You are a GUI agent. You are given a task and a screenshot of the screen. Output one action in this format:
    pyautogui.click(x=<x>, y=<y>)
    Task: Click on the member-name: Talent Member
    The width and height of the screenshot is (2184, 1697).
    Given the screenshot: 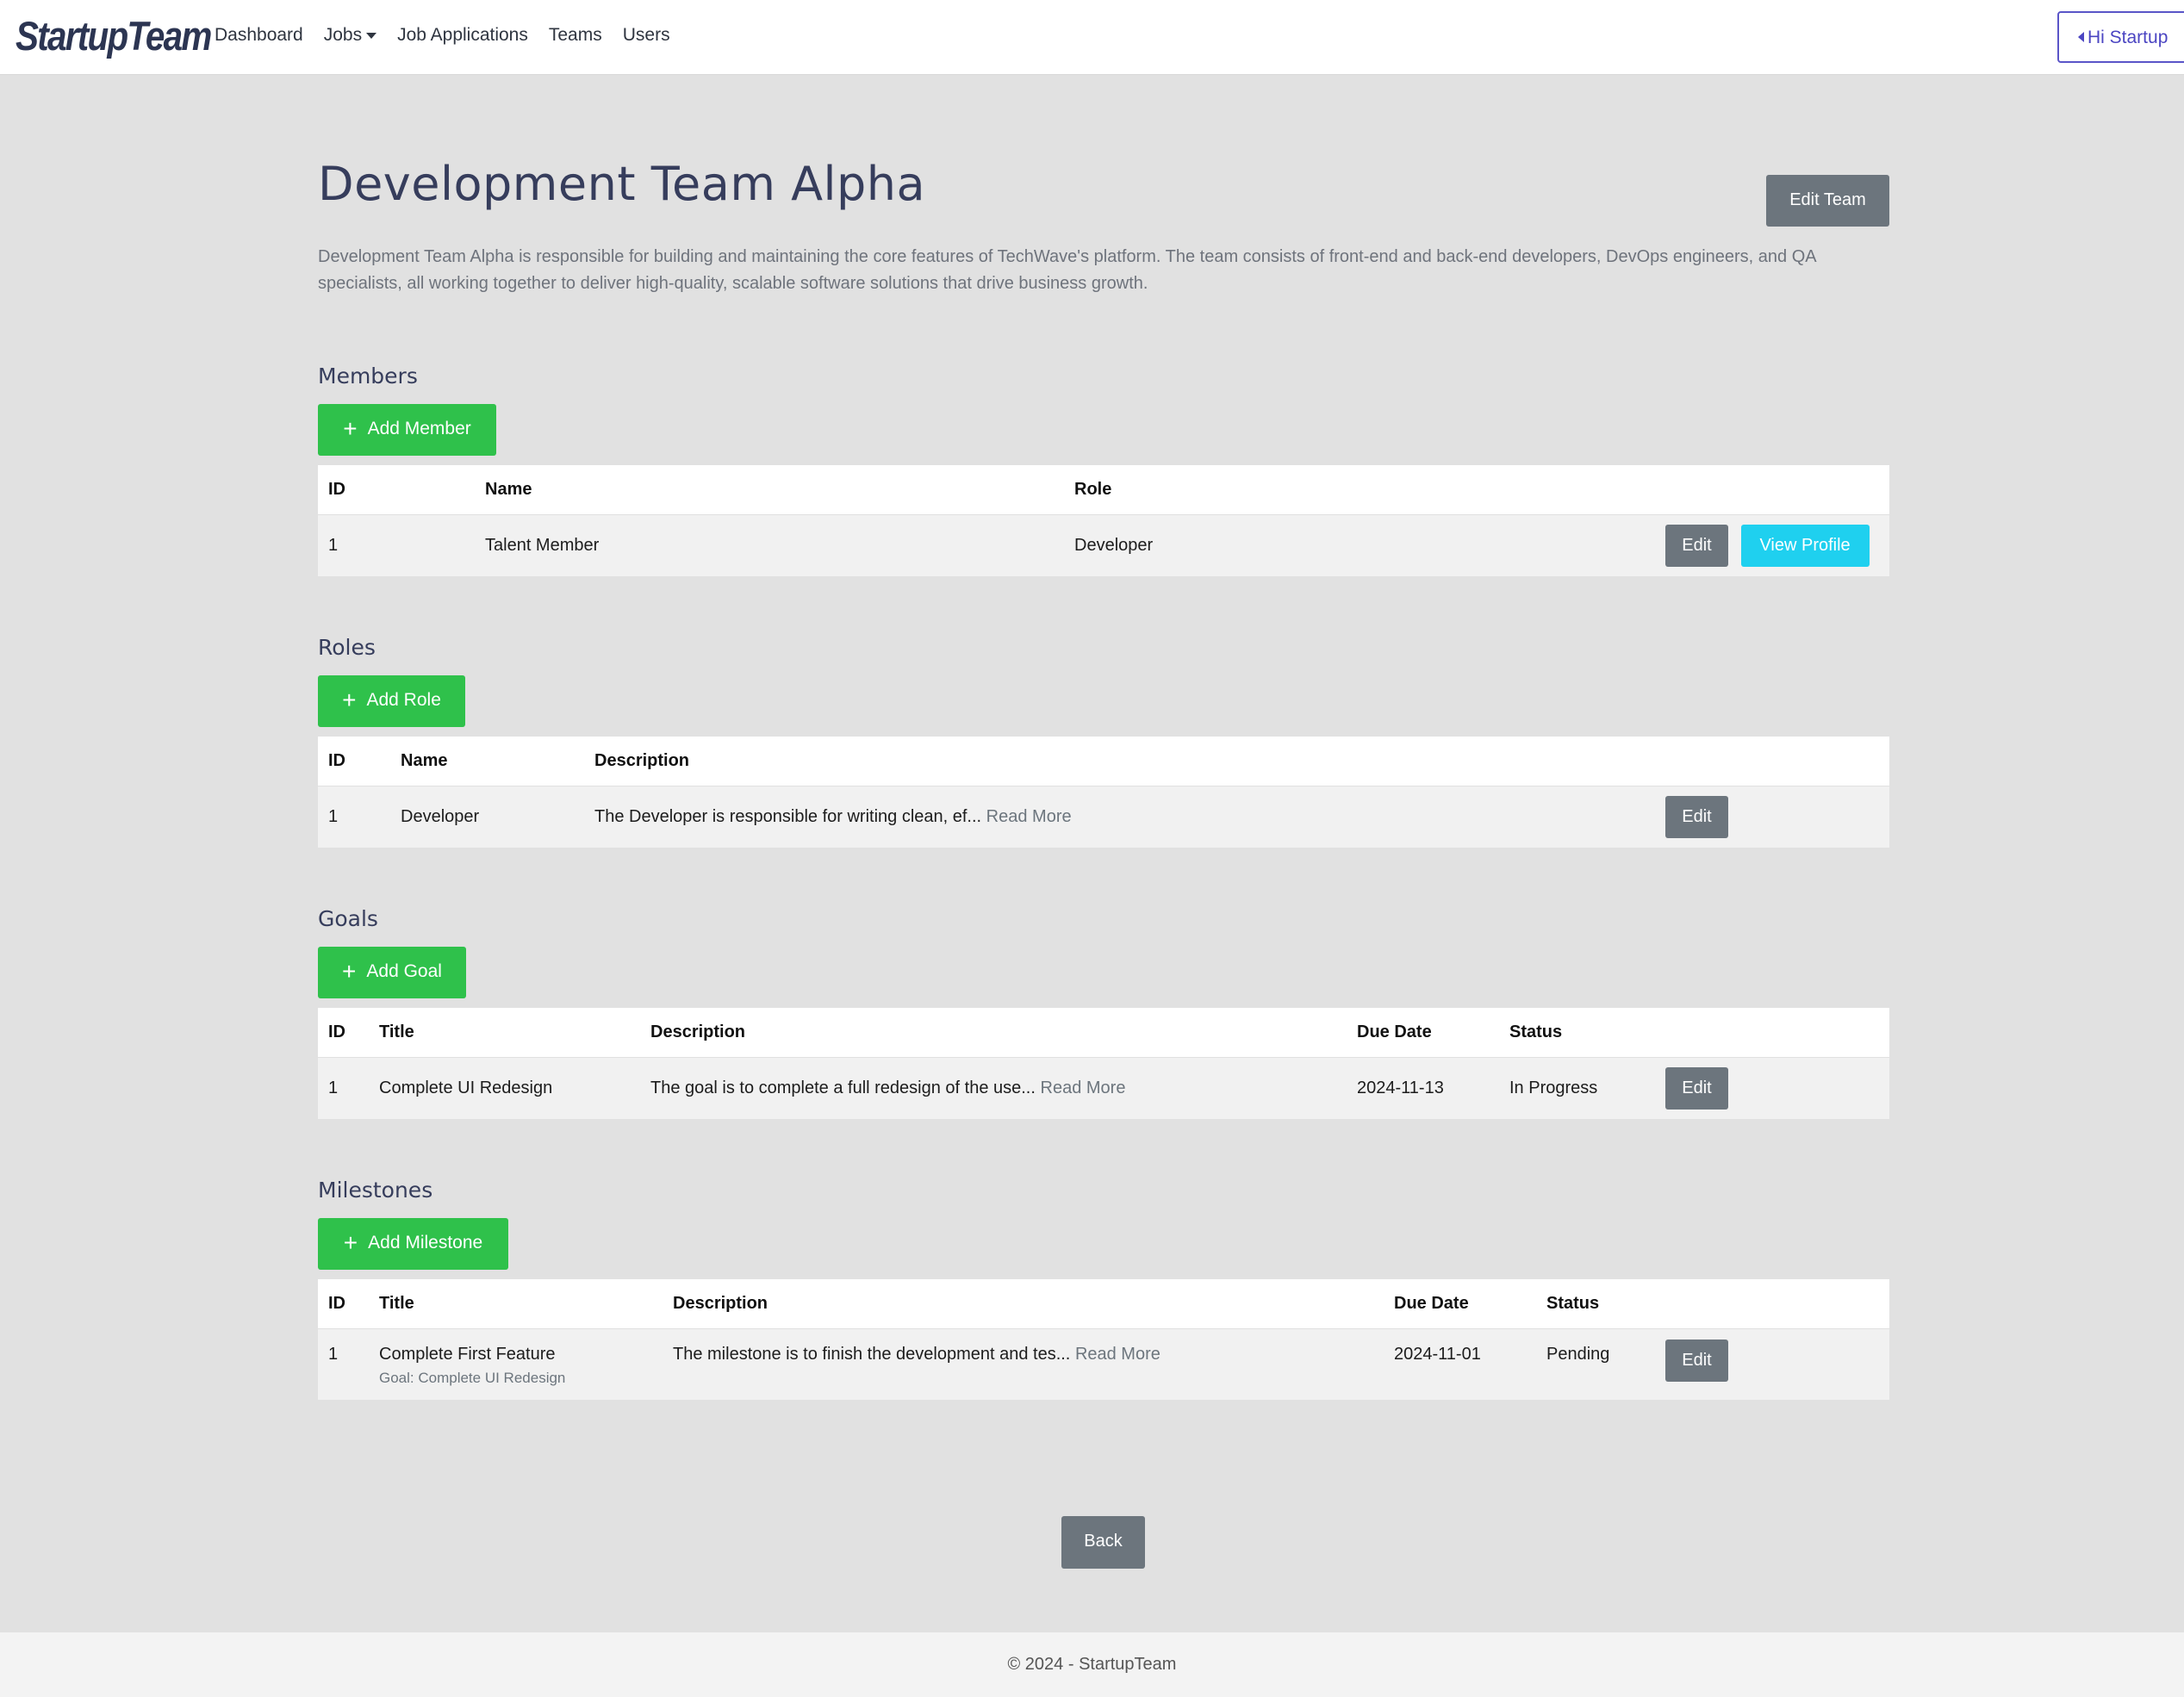 What is the action you would take?
    pyautogui.click(x=770, y=544)
    